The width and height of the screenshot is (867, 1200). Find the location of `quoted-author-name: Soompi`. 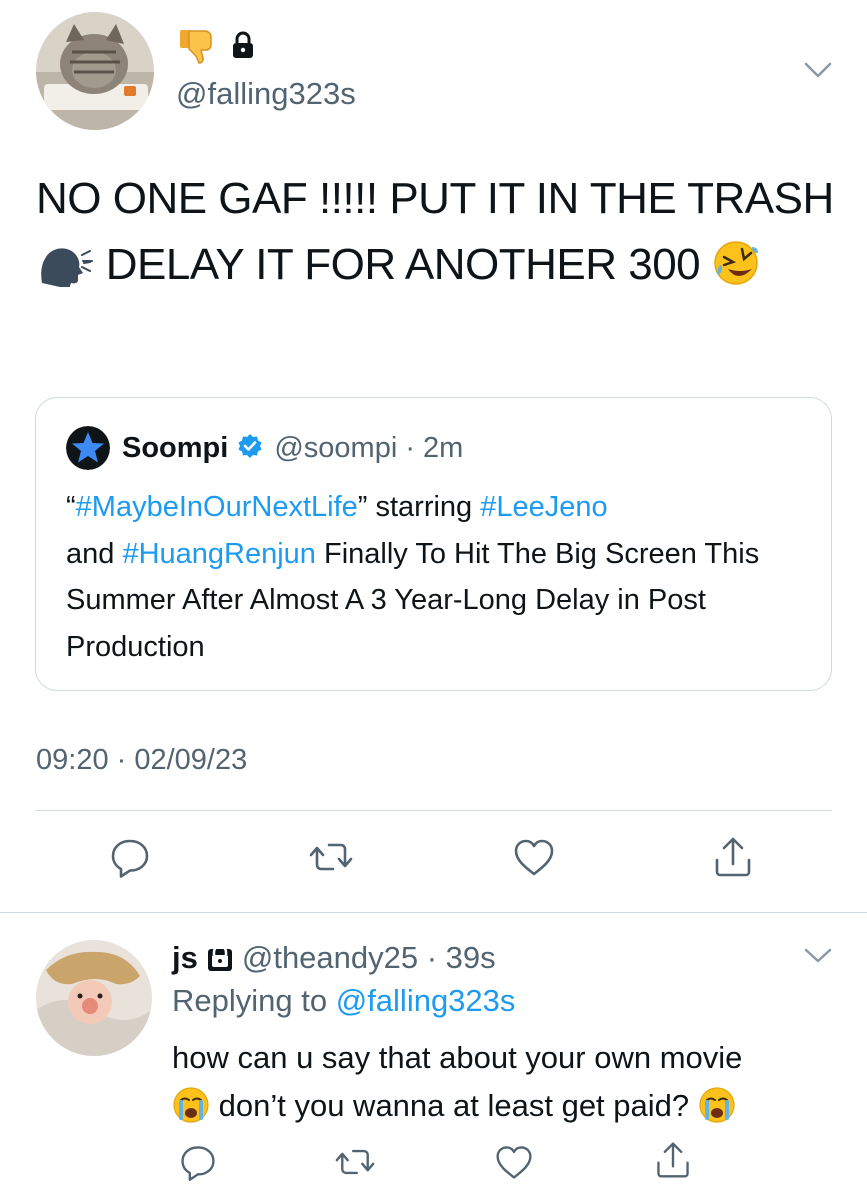

quoted-author-name: Soompi is located at coordinates (175, 448).